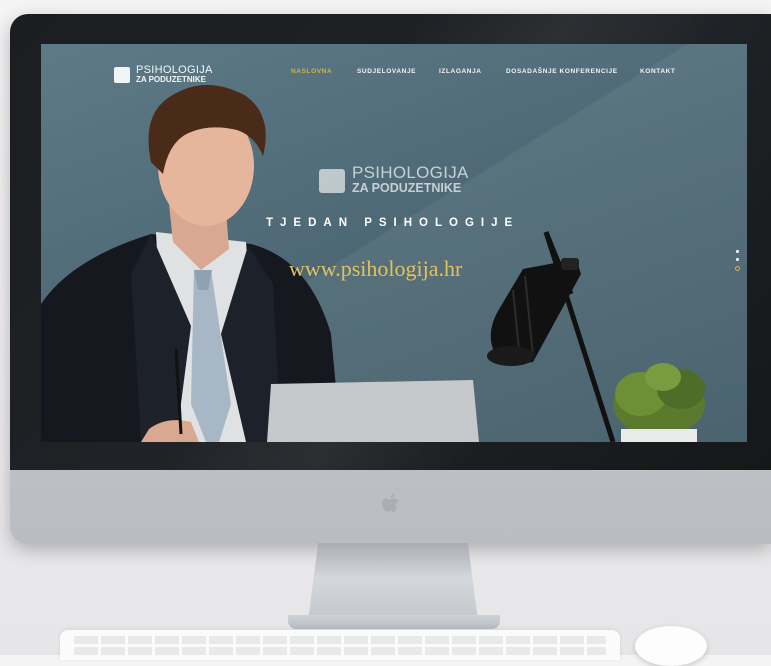 The image size is (771, 666). What do you see at coordinates (386, 71) in the screenshot?
I see `nav-item-sudjelovanje: SUDJELOVANJE` at bounding box center [386, 71].